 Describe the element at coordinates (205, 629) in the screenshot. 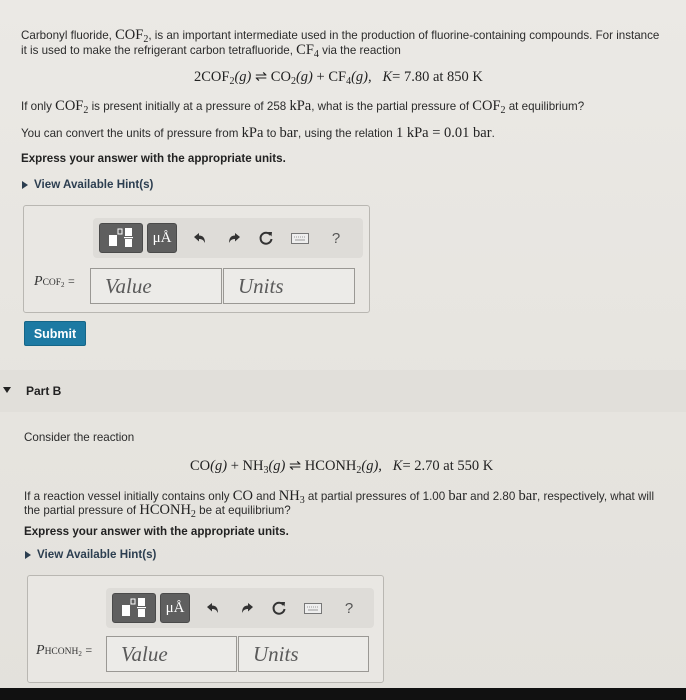

I see `answer-panel-b: μÅ ? PHCONH2 = Value Units` at that location.